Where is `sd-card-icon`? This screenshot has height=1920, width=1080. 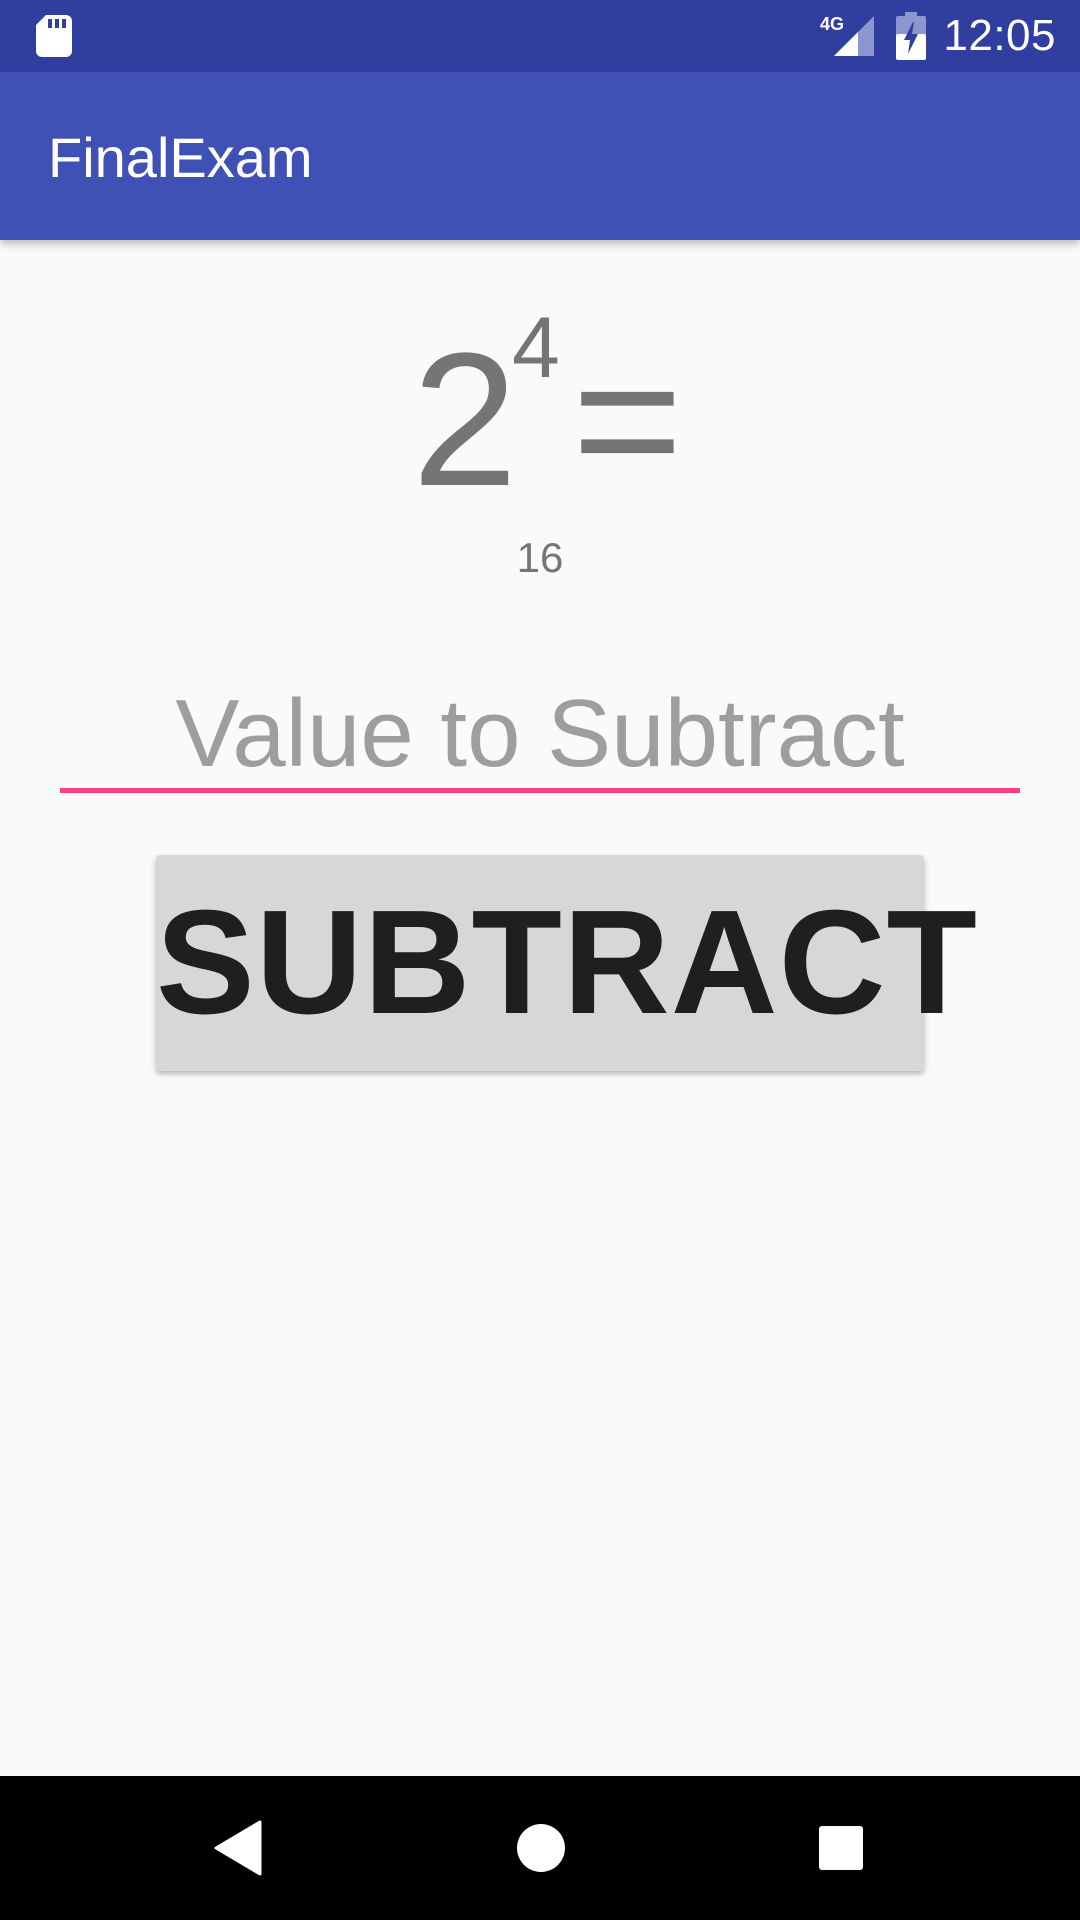 sd-card-icon is located at coordinates (54, 36).